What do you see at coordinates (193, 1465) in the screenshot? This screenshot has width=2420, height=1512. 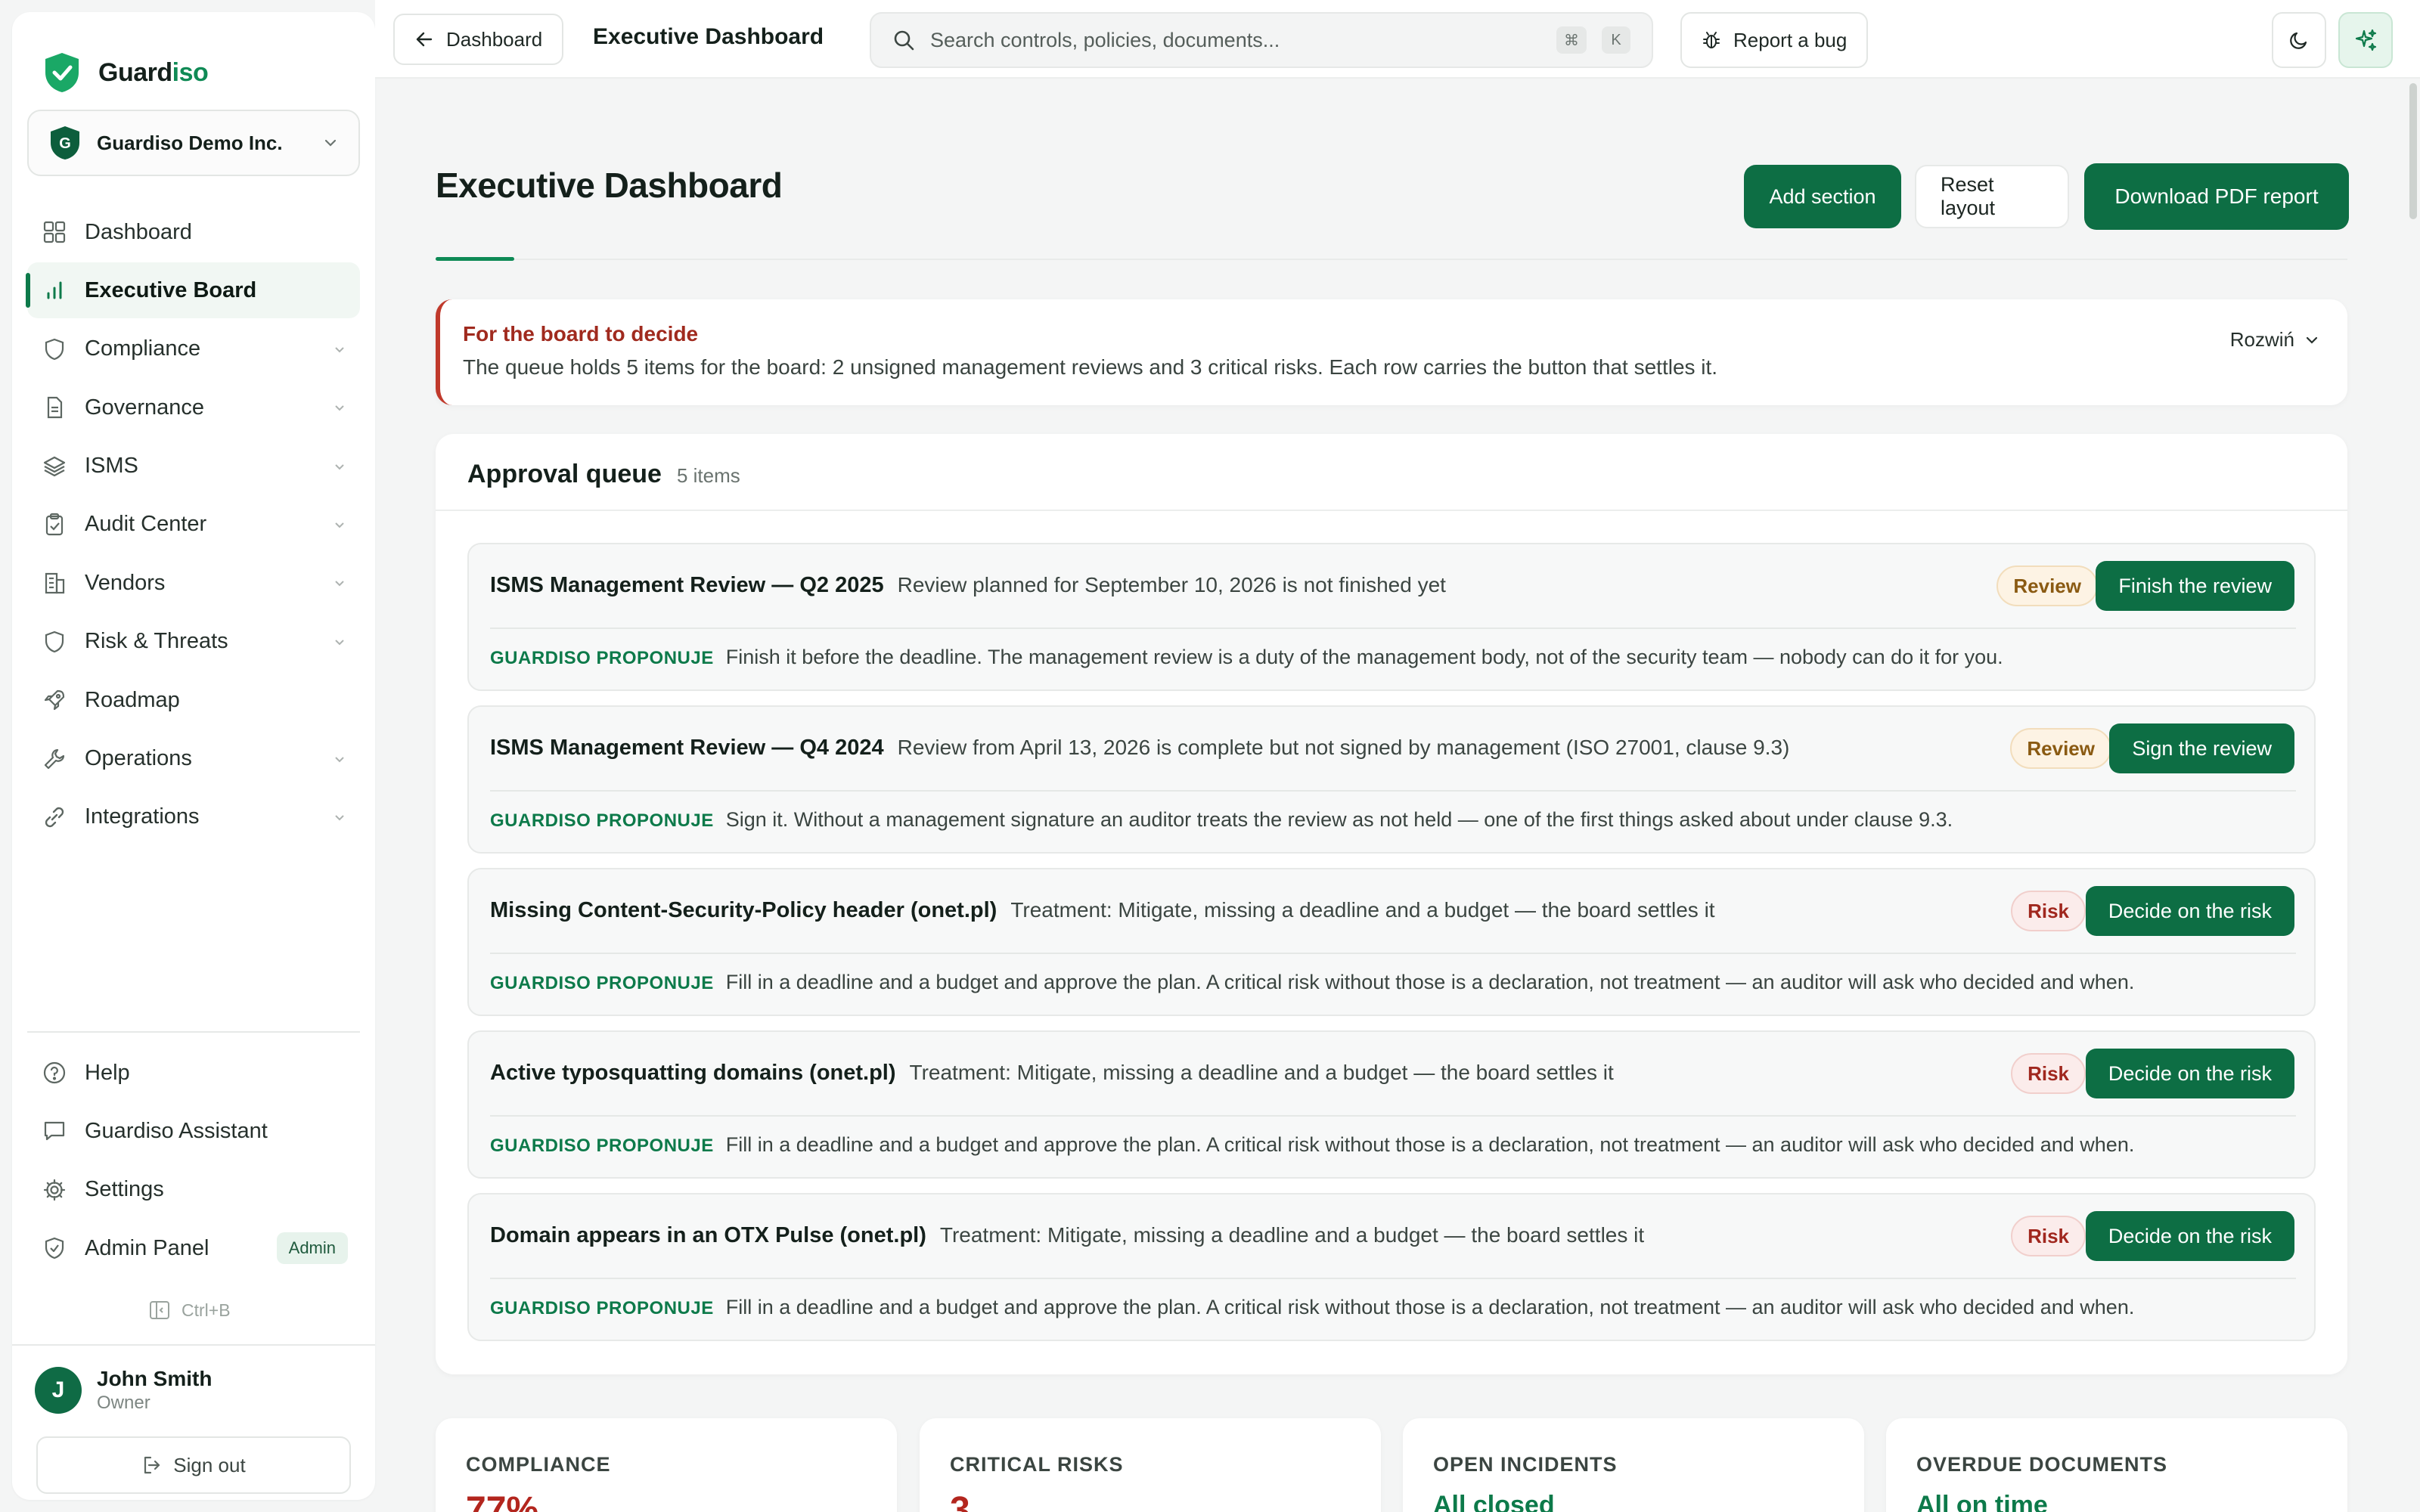 I see `sign-out-button: Sign out` at bounding box center [193, 1465].